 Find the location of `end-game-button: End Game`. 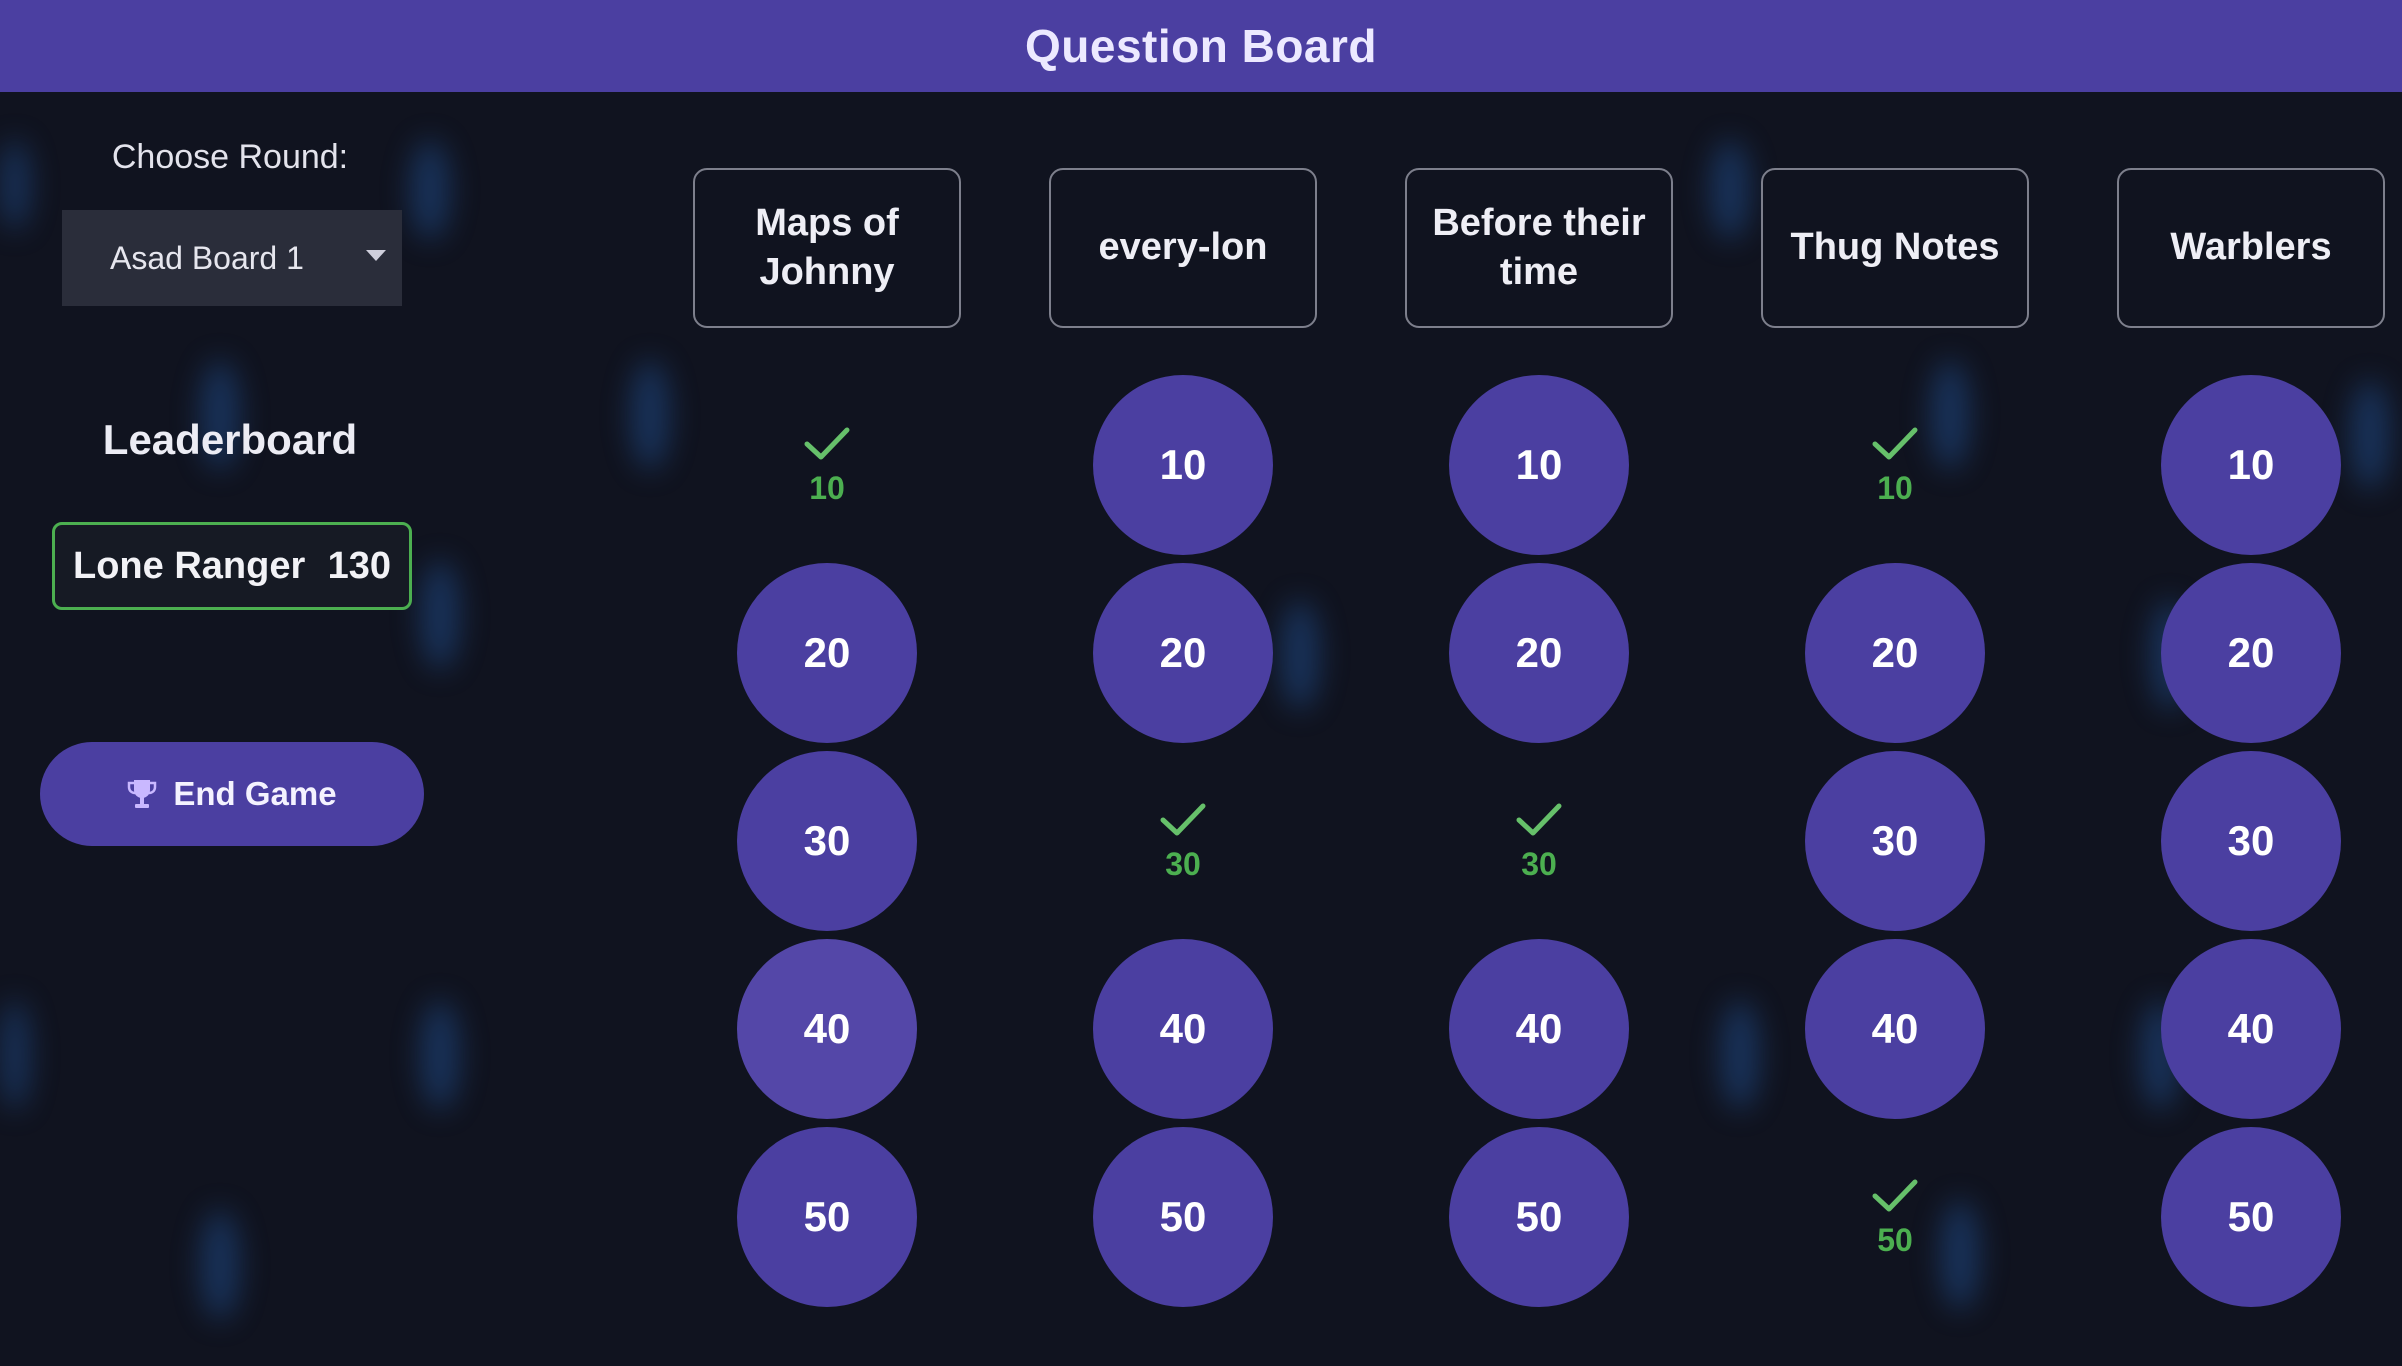

end-game-button: End Game is located at coordinates (232, 794).